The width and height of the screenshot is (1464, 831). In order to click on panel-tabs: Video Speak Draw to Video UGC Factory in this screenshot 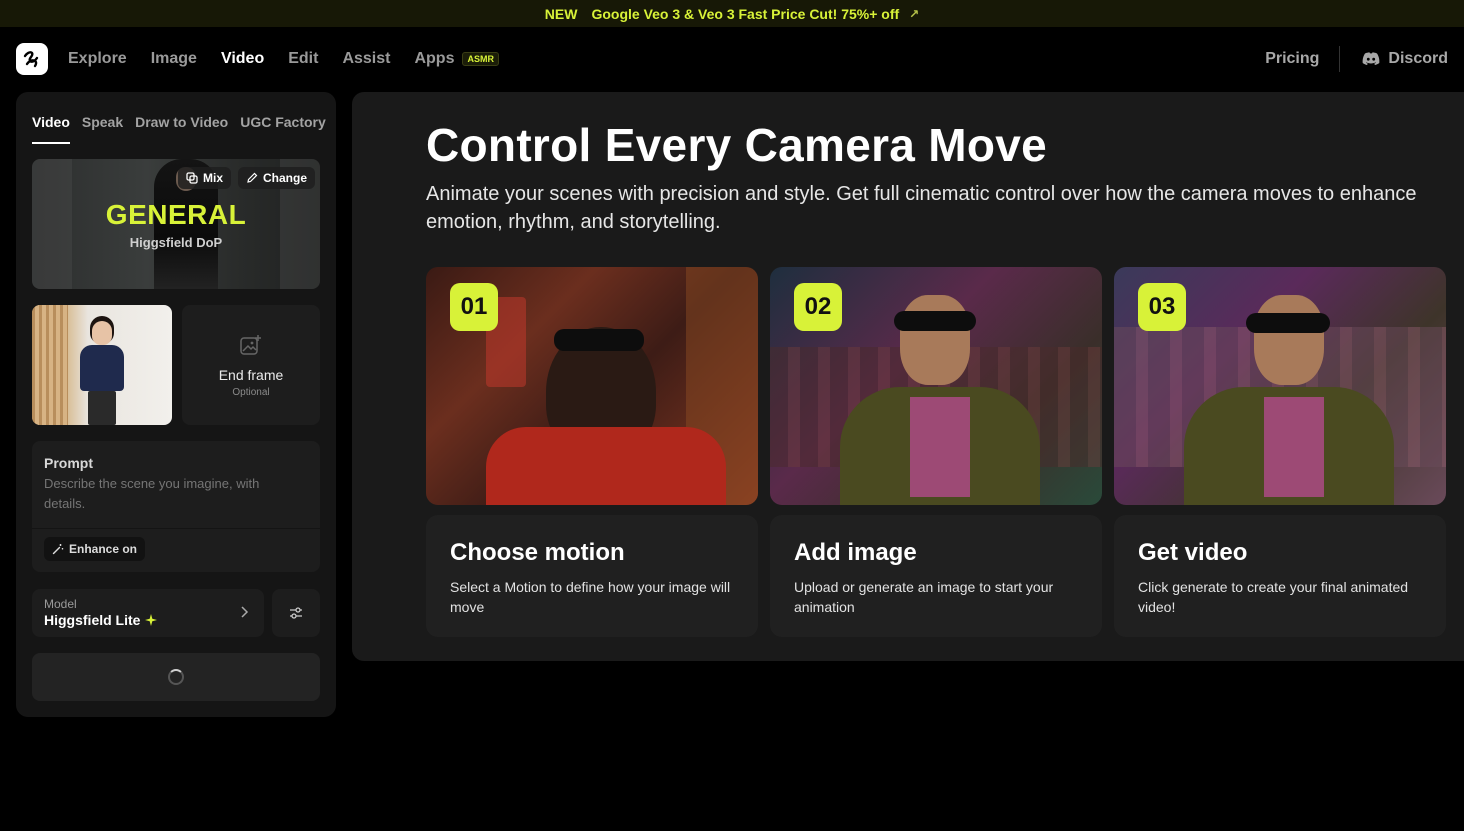, I will do `click(179, 129)`.